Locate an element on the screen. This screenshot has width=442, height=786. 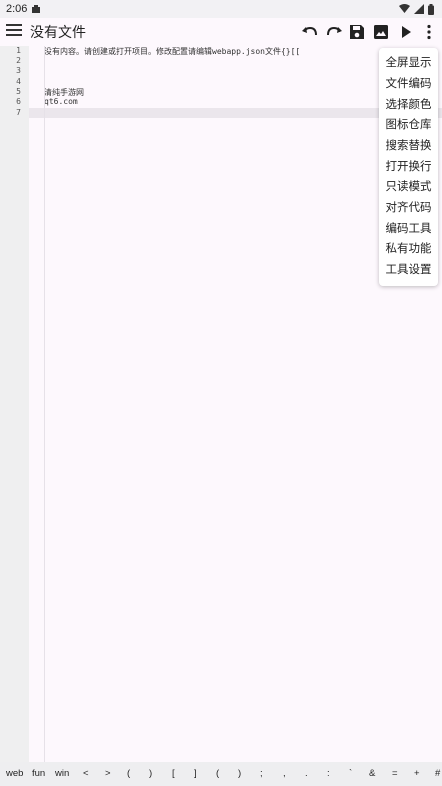
code-line: 没有内容。请创建或打开项目。修改配置请编辑webapp.json文件{}[[ is located at coordinates (172, 51).